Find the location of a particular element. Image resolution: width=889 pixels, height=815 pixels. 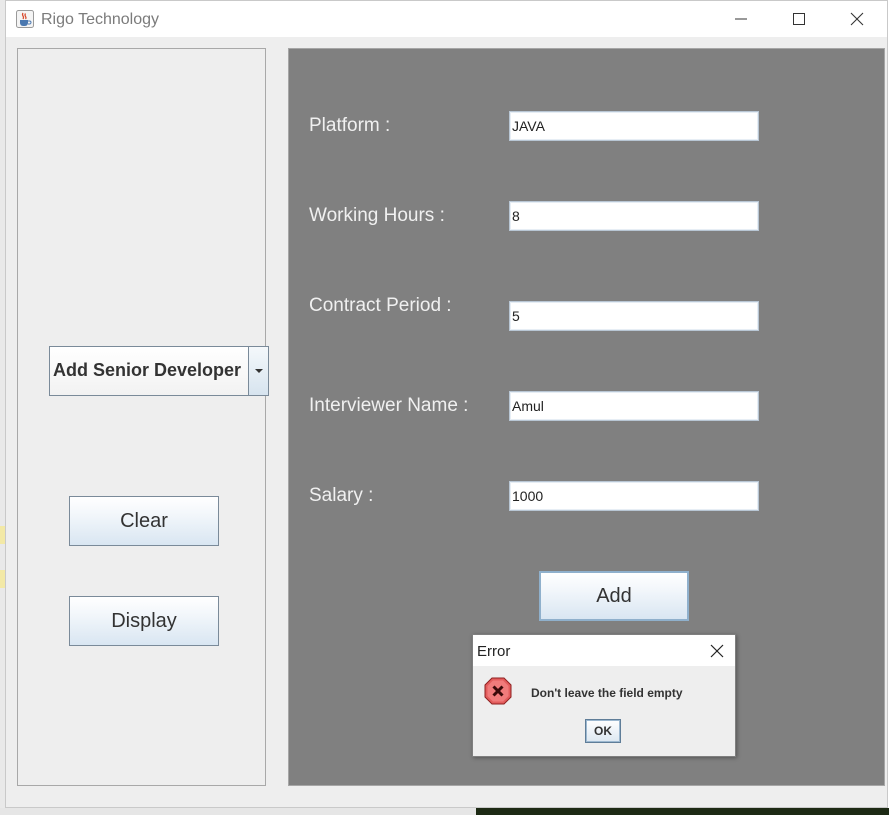

dialog-title-bar: Error is located at coordinates (604, 650).